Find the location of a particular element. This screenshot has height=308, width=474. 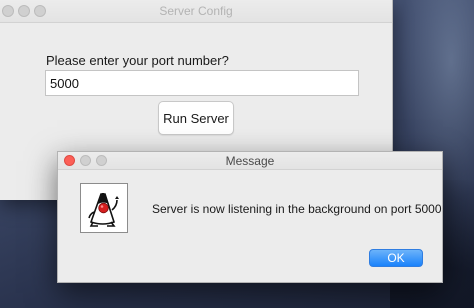

server-config-titlebar: Server Config is located at coordinates (196, 11).